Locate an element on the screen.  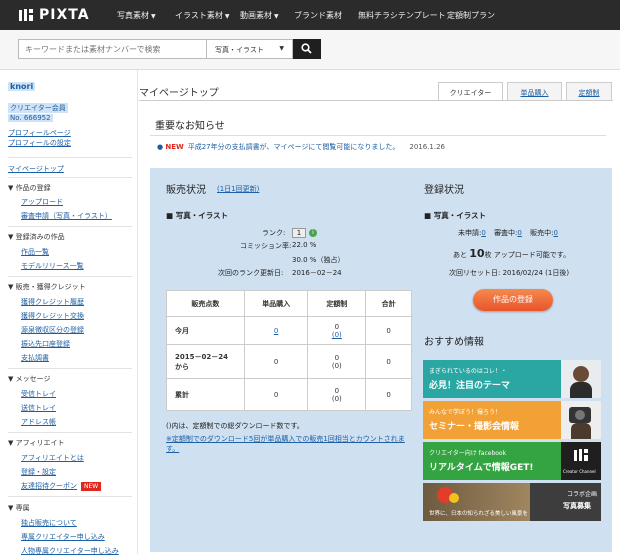
review-count-link: 0 is located at coordinates (519, 233).